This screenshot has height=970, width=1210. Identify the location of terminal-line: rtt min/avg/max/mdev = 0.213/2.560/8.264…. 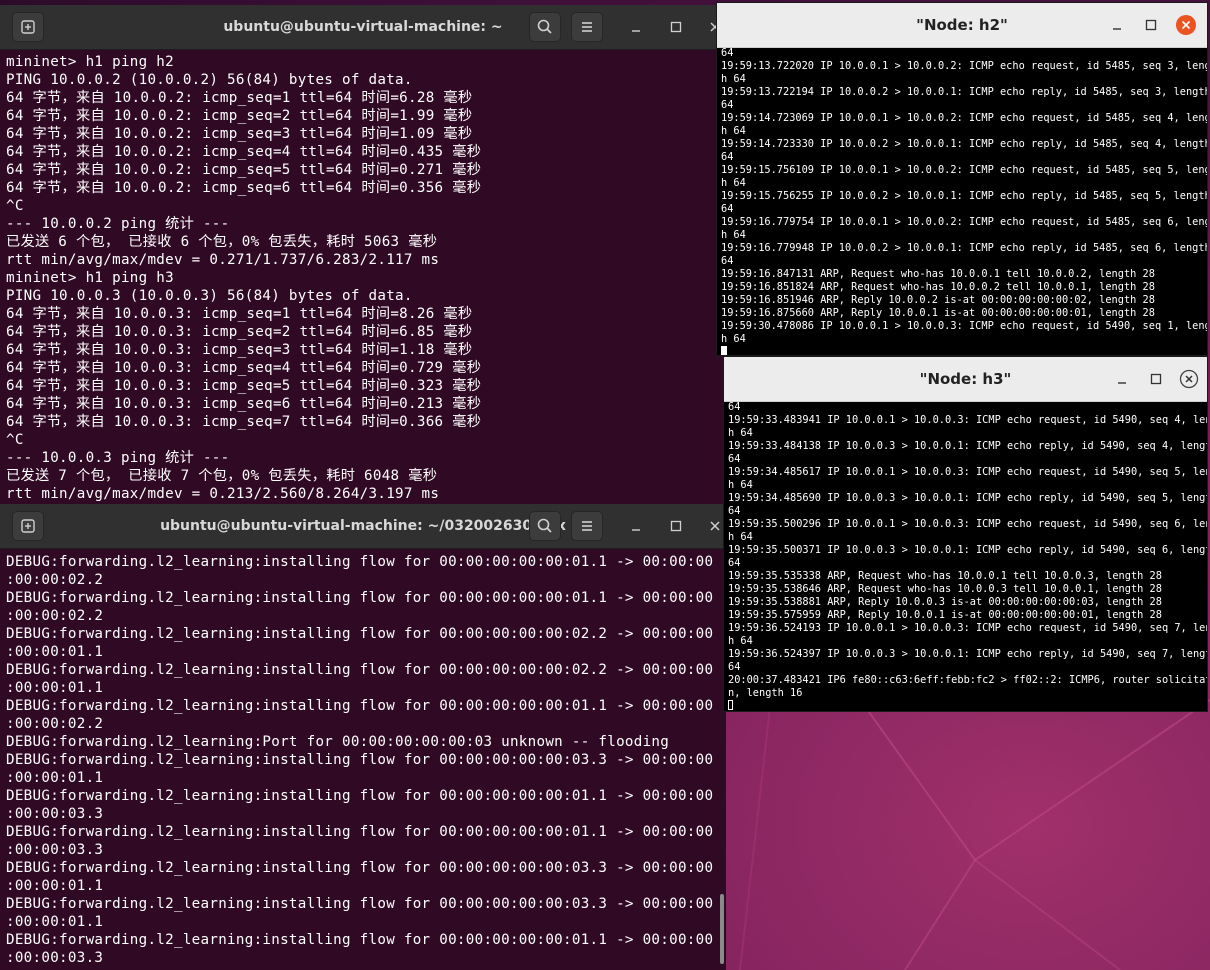
(223, 494).